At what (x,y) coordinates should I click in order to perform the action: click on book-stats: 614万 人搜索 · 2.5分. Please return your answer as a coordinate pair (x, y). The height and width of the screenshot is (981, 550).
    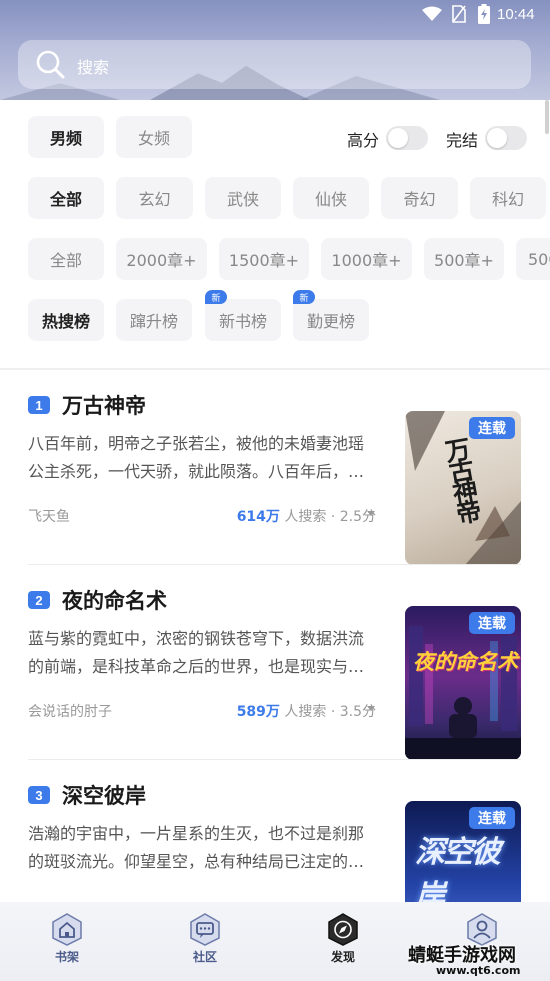
    Looking at the image, I should click on (306, 516).